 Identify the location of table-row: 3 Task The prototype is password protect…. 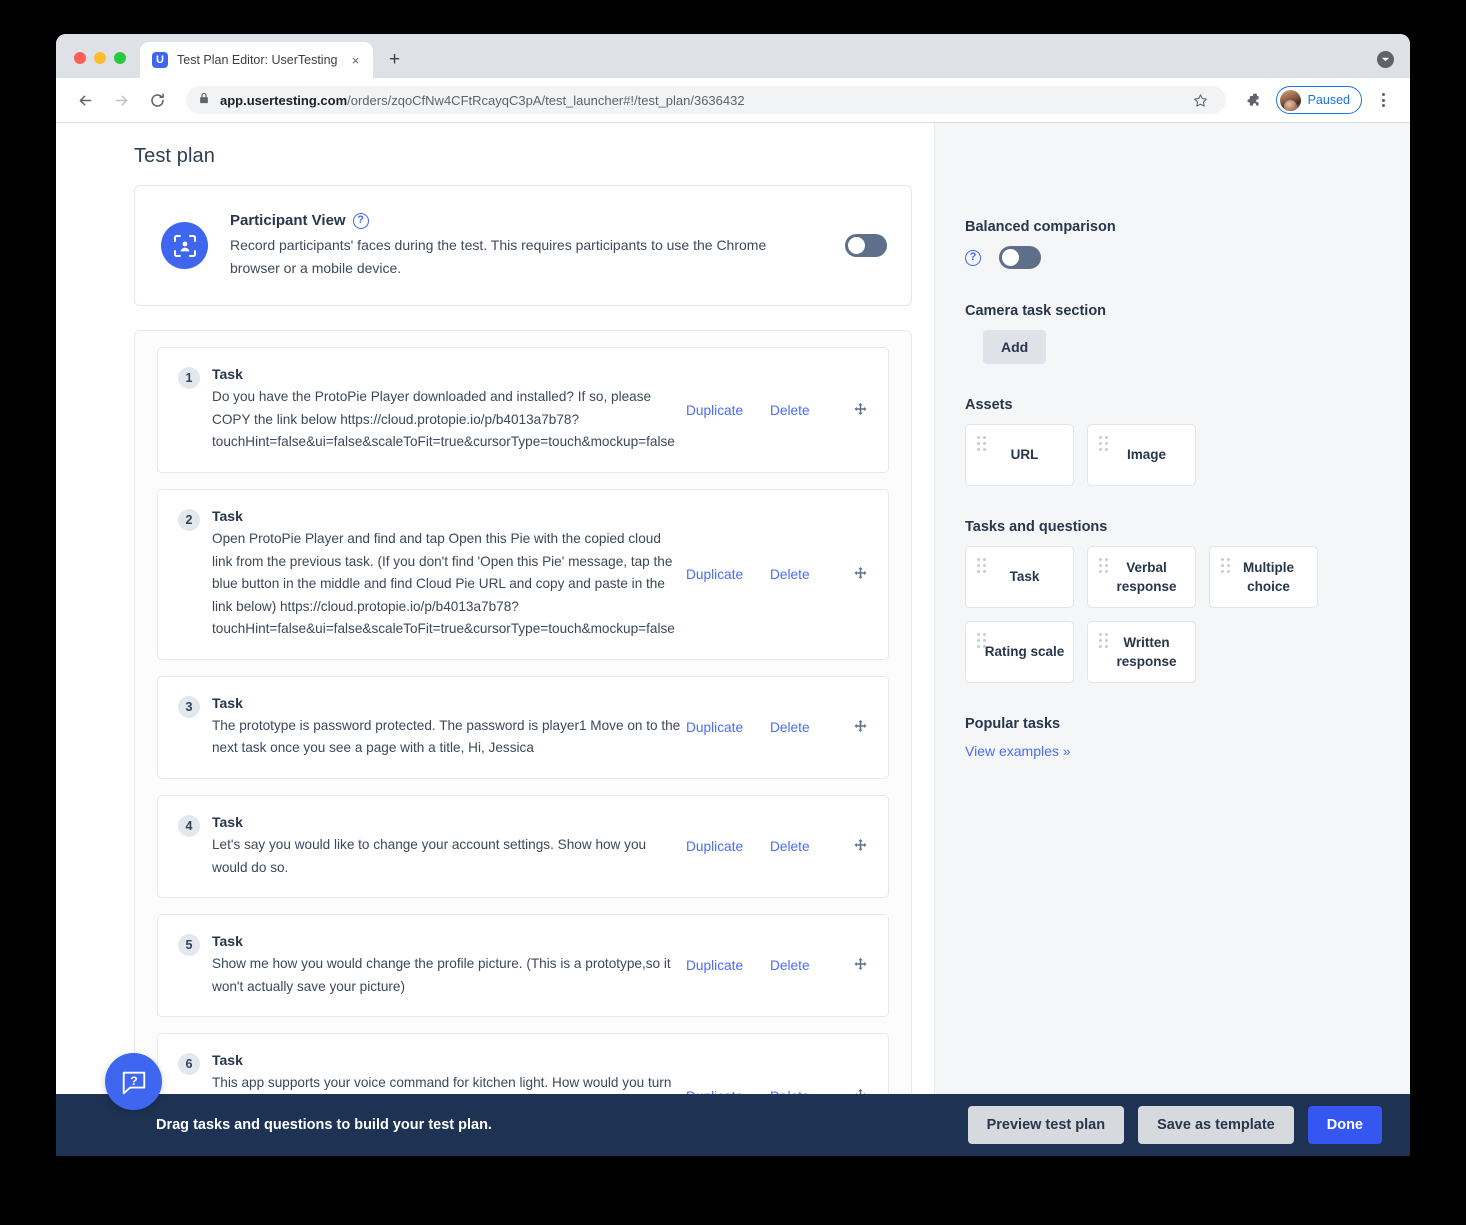
(523, 727).